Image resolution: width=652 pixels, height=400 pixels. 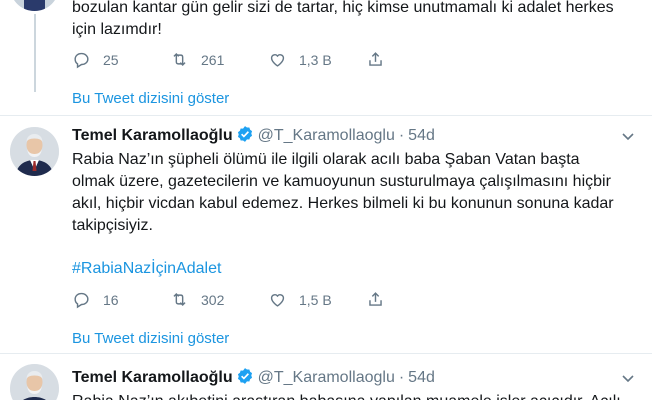 I want to click on tweet-actions: 25 261 1,3 B, so click(x=268, y=59).